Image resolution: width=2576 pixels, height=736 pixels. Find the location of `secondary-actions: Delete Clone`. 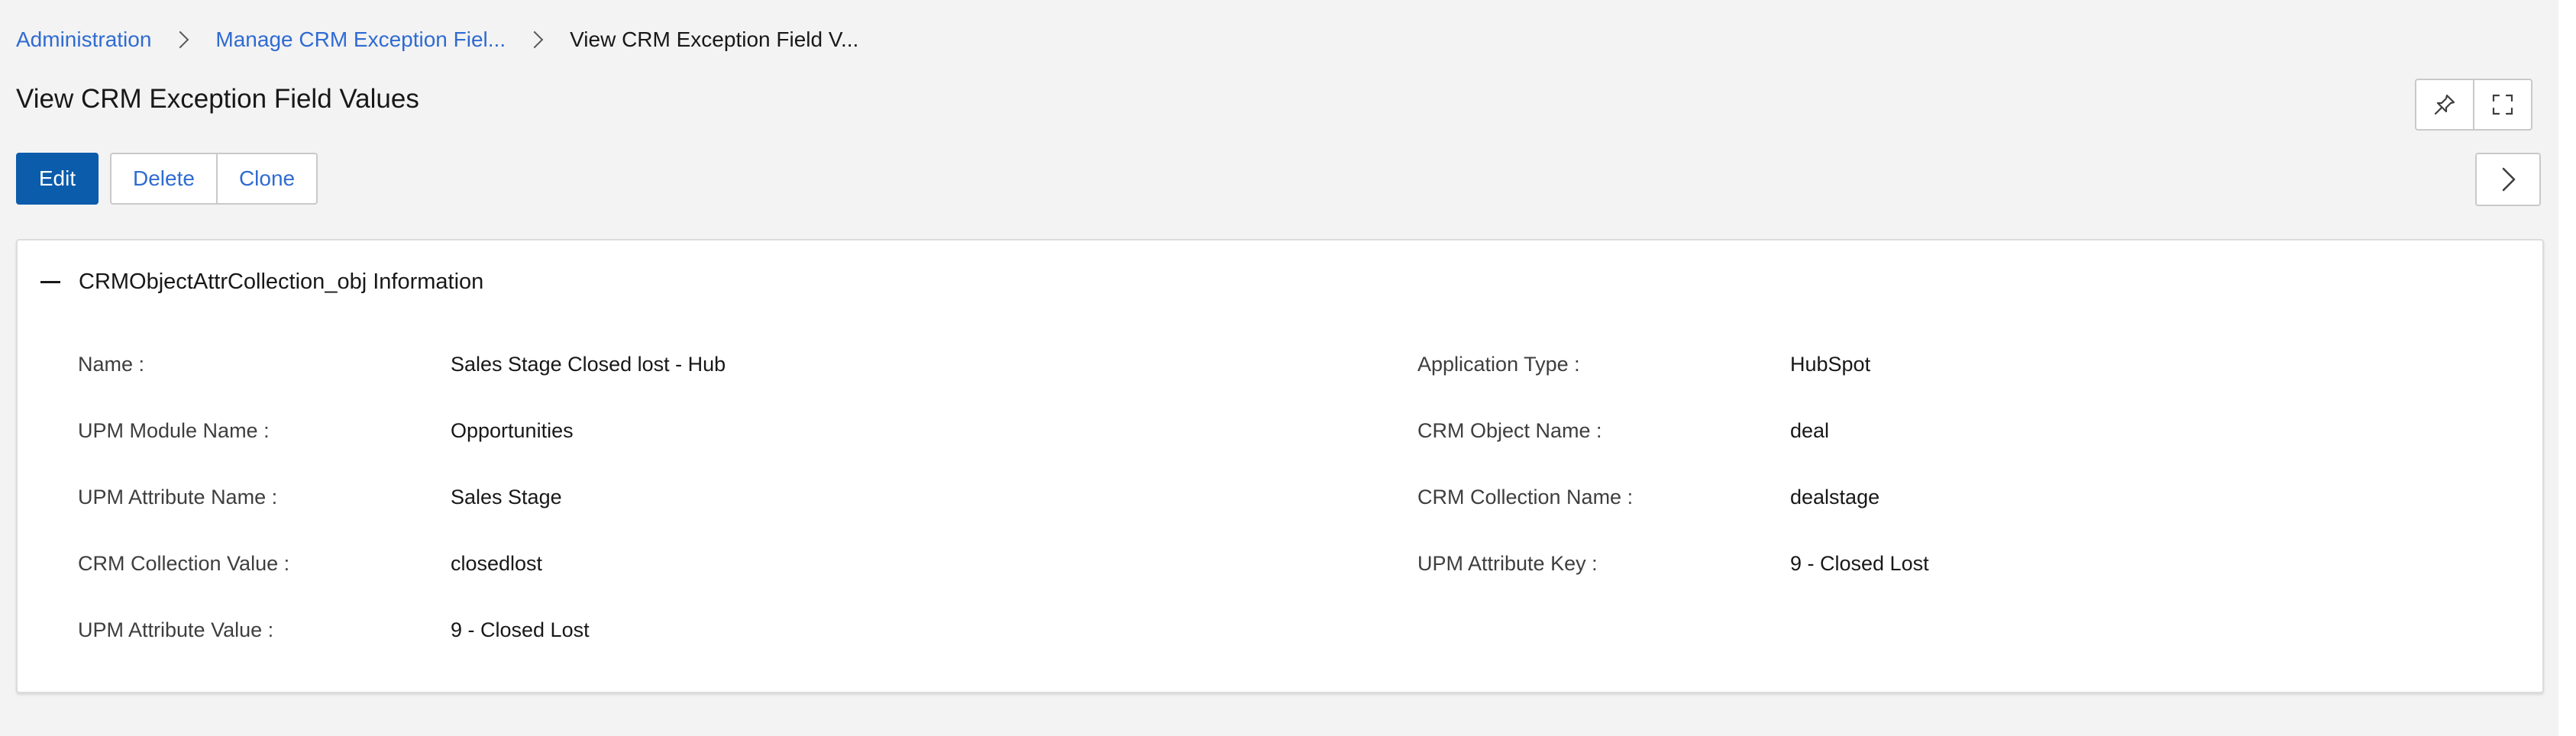

secondary-actions: Delete Clone is located at coordinates (214, 179).